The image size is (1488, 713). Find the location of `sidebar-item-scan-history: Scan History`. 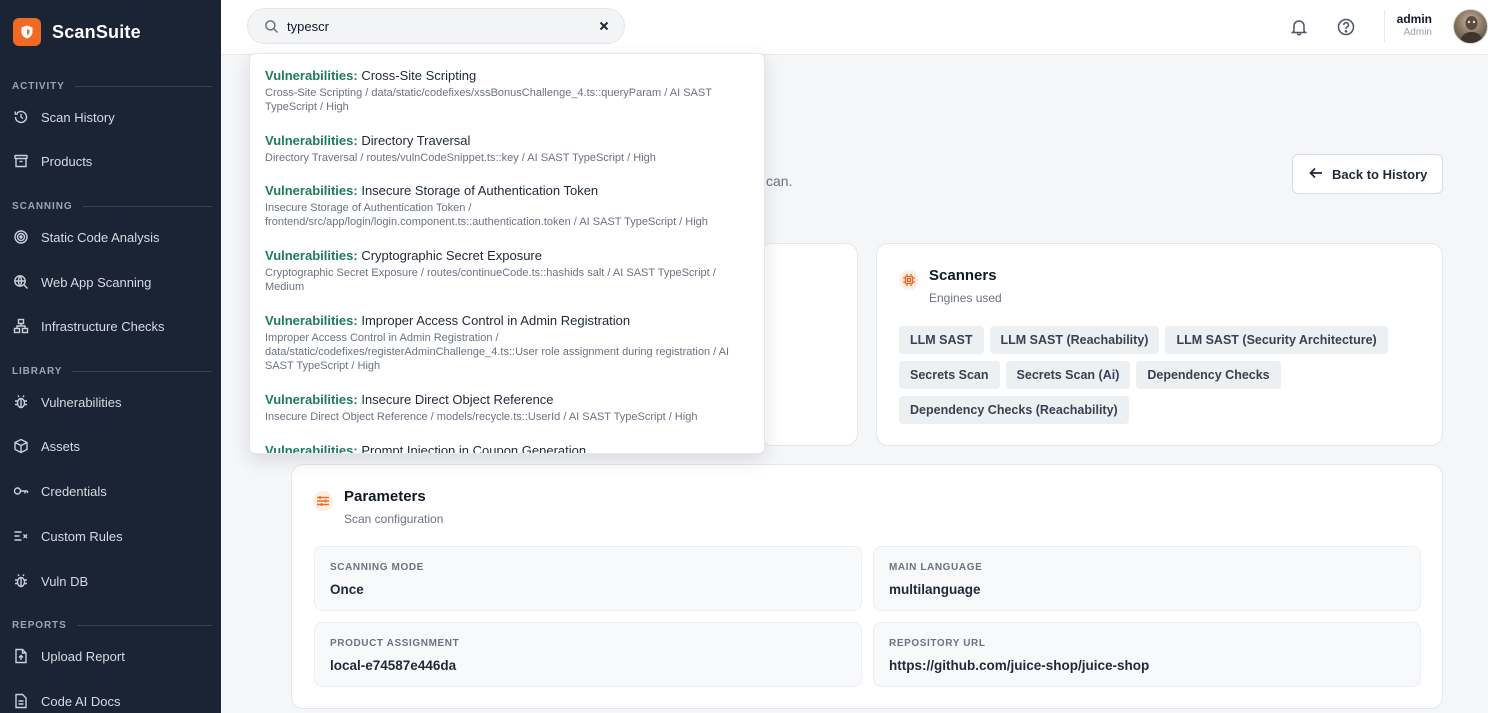

sidebar-item-scan-history: Scan History is located at coordinates (110, 117).